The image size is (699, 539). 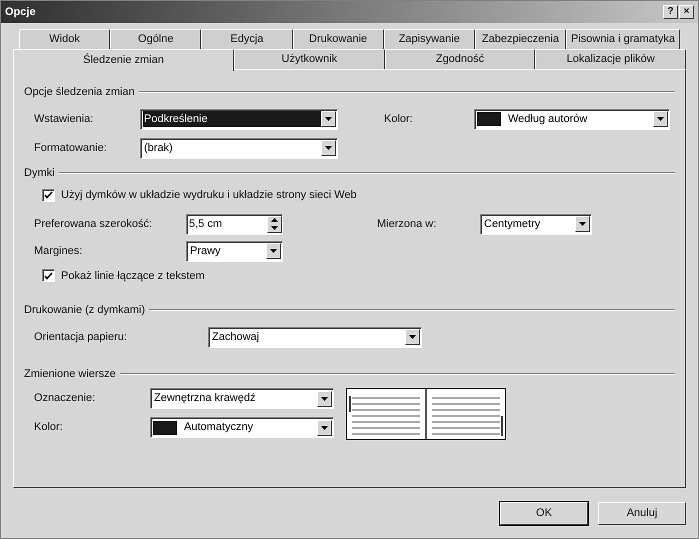 What do you see at coordinates (59, 251) in the screenshot?
I see `field-label: Margines:` at bounding box center [59, 251].